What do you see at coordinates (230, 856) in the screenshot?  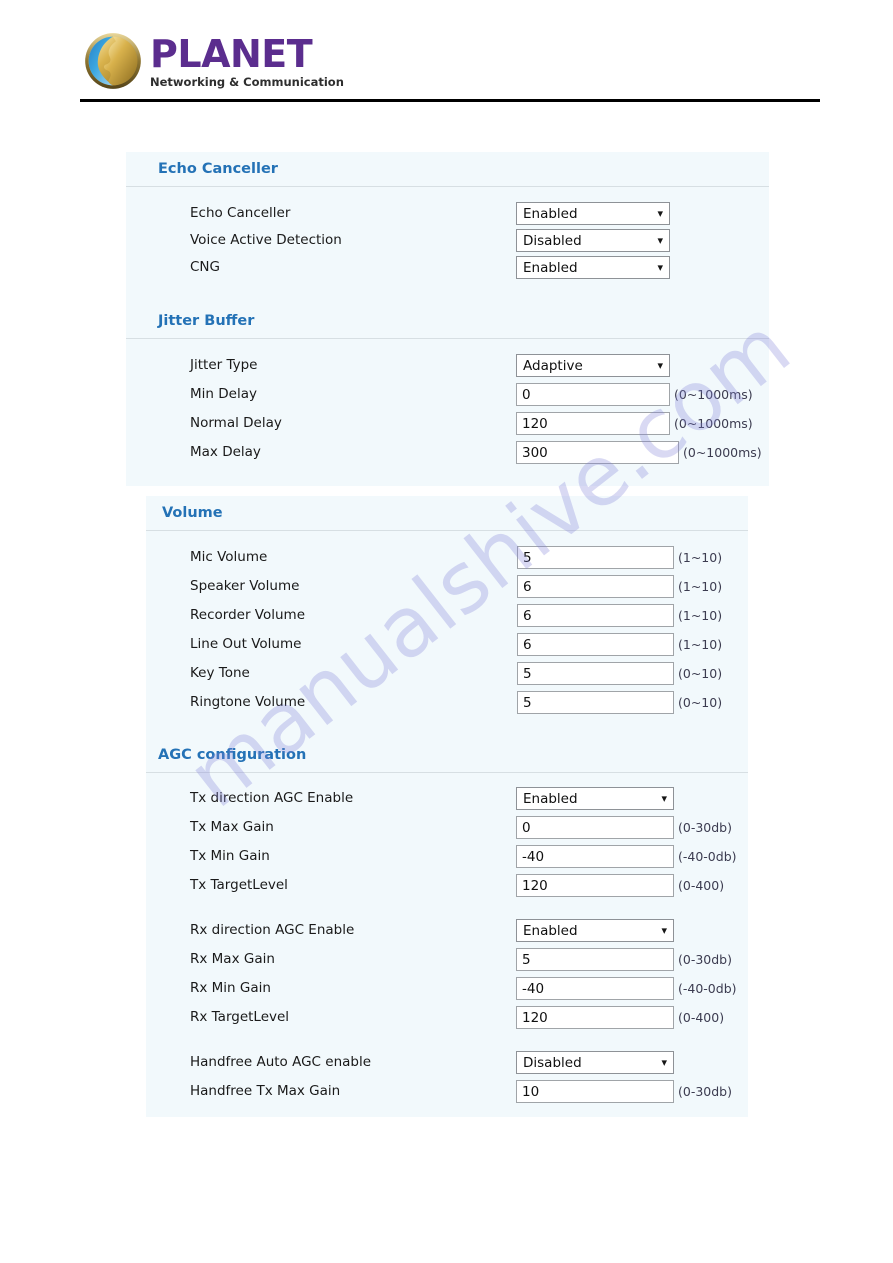 I see `field-label-agc-configuration-2: Tx Min Gain` at bounding box center [230, 856].